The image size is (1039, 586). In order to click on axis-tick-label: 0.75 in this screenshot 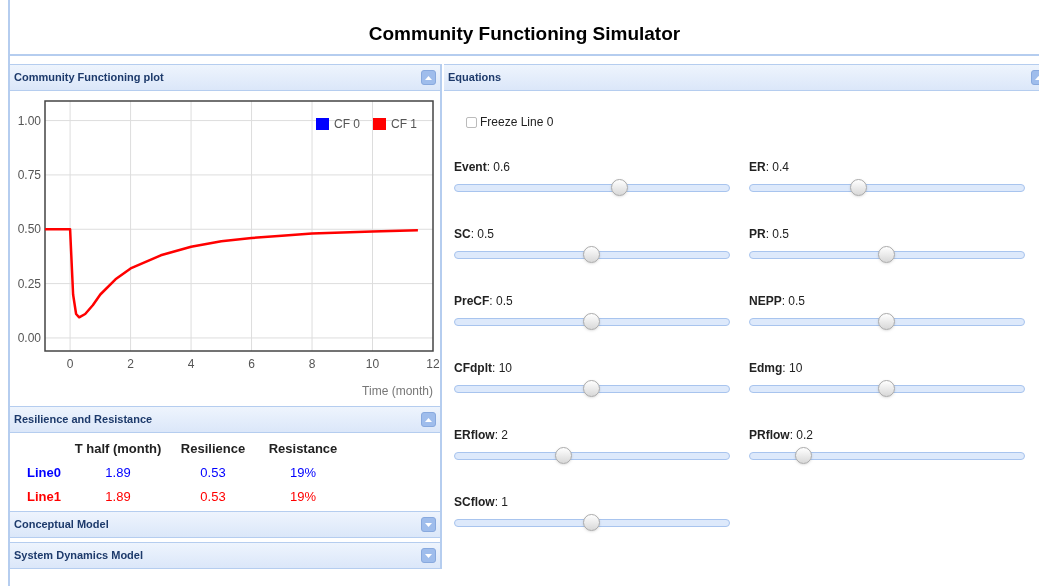, I will do `click(29, 174)`.